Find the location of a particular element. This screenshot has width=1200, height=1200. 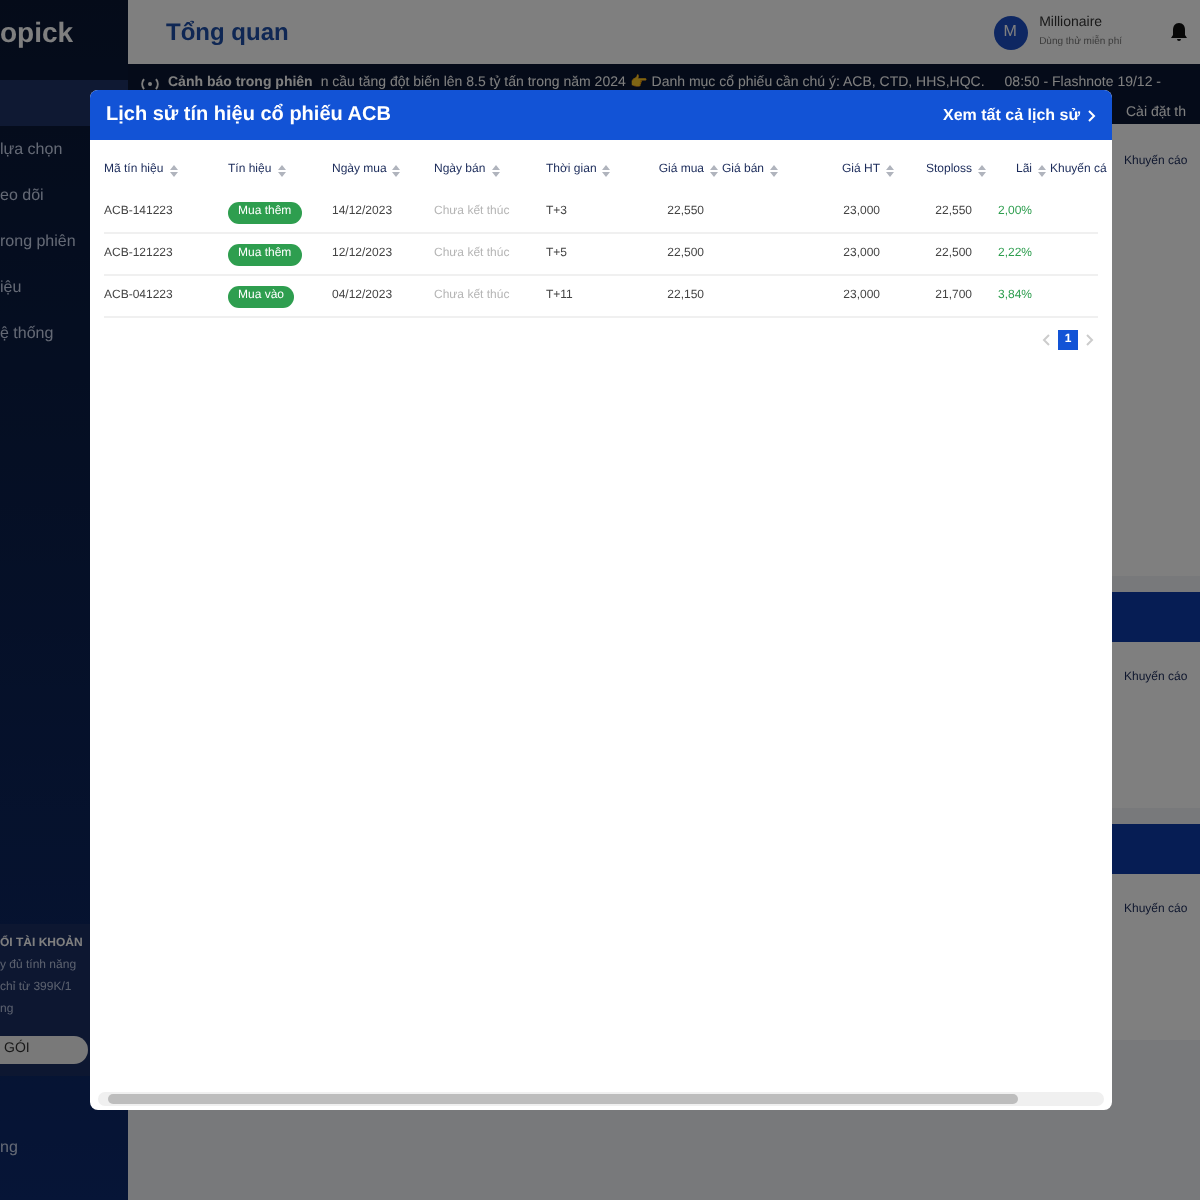

logo-text: opick is located at coordinates (37, 32).